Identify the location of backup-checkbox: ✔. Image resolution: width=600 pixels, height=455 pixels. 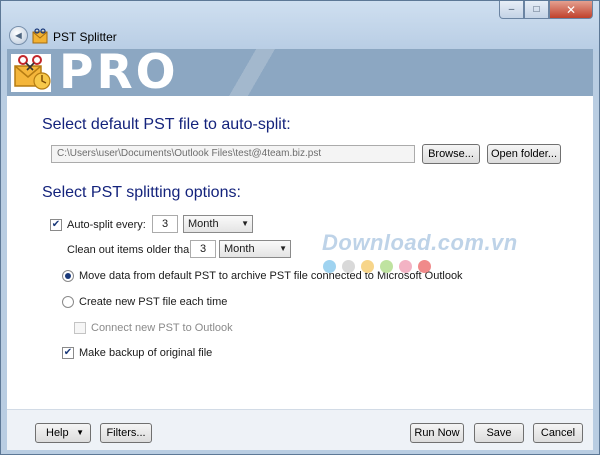
(68, 353).